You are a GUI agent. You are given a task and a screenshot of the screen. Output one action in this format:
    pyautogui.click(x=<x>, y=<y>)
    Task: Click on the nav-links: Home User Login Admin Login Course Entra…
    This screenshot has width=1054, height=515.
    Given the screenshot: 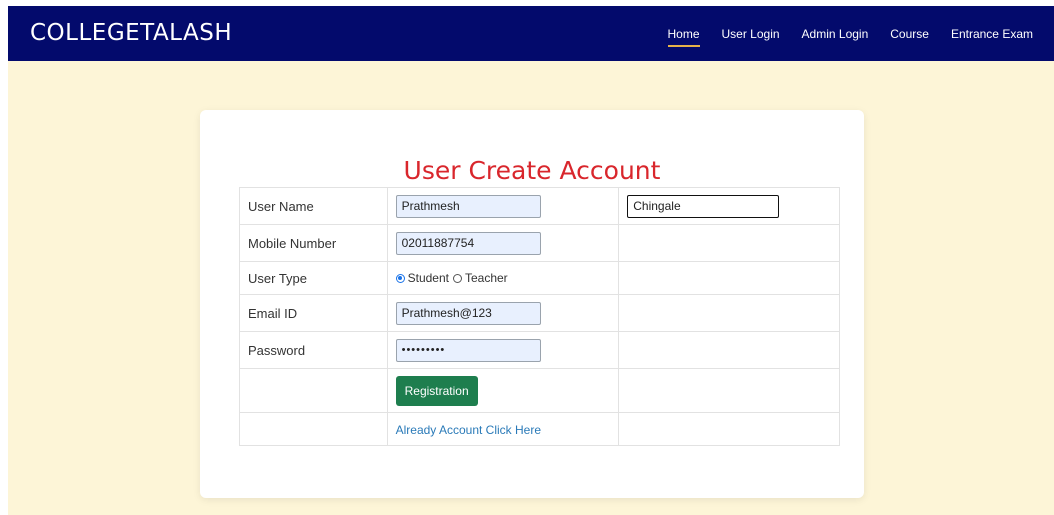 What is the action you would take?
    pyautogui.click(x=860, y=33)
    